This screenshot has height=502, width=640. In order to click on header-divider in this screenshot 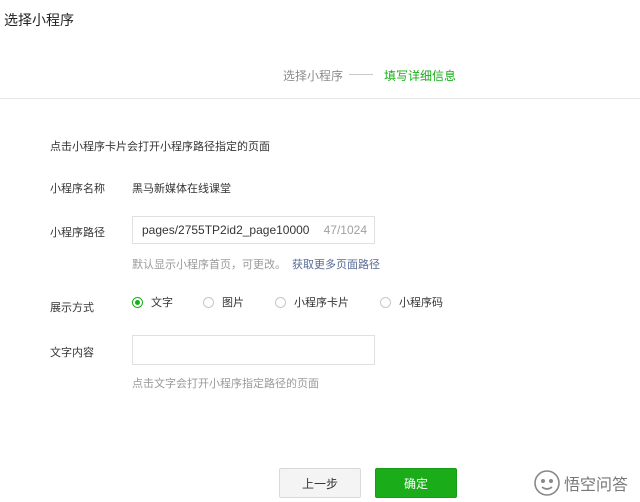, I will do `click(320, 98)`.